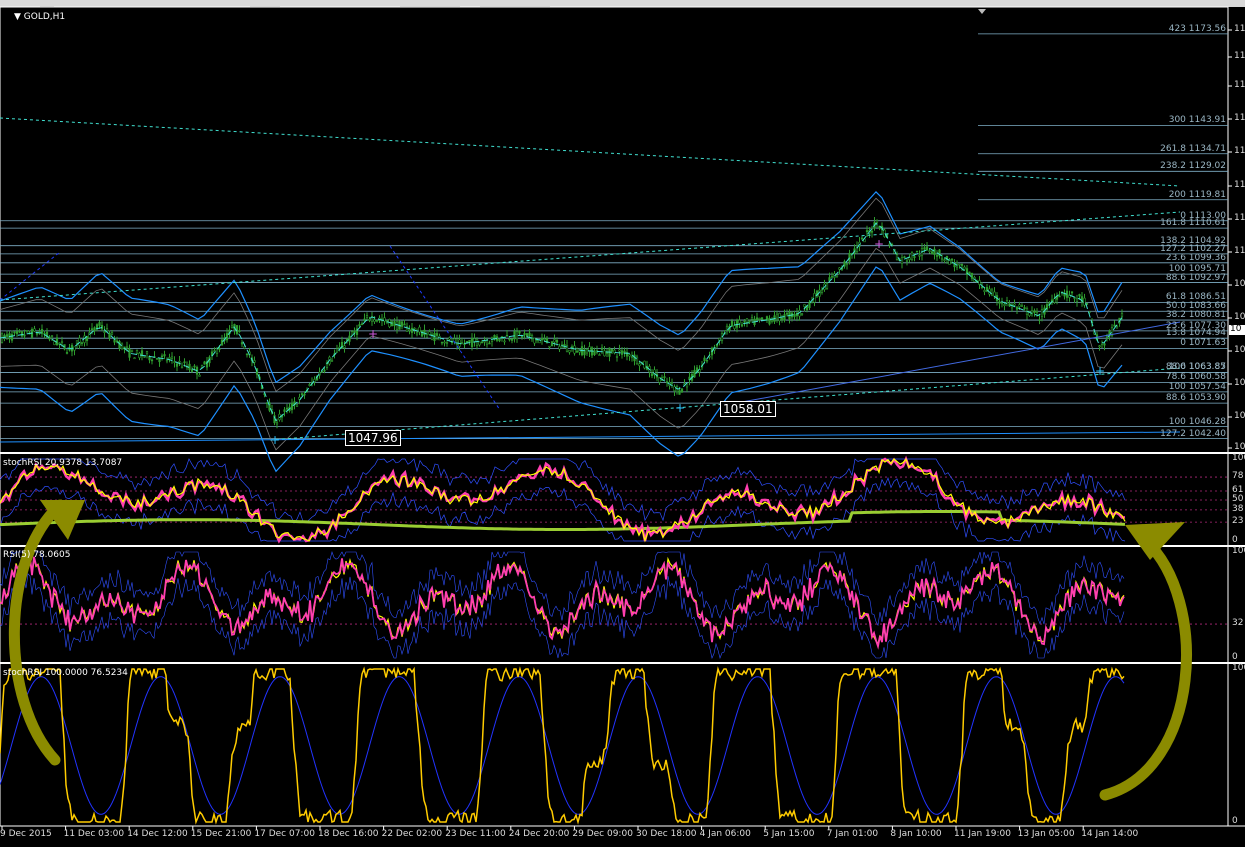 This screenshot has height=847, width=1245. I want to click on fib-level-label: 300 1143.91, so click(1197, 120).